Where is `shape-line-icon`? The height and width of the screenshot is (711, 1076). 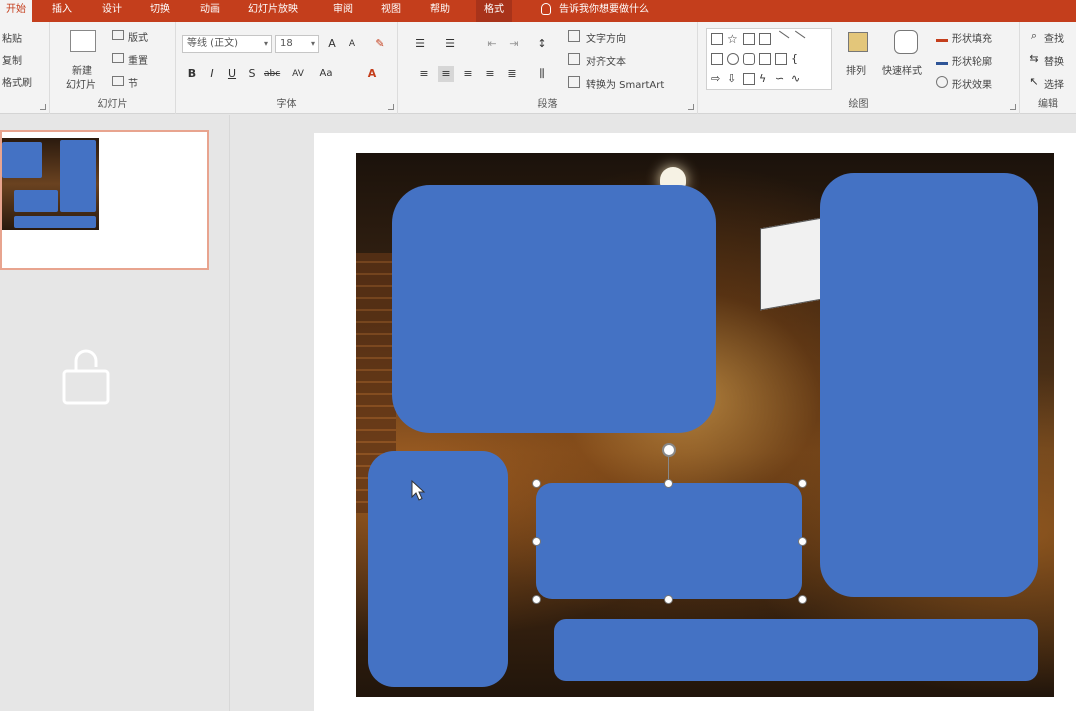 shape-line-icon is located at coordinates (781, 39).